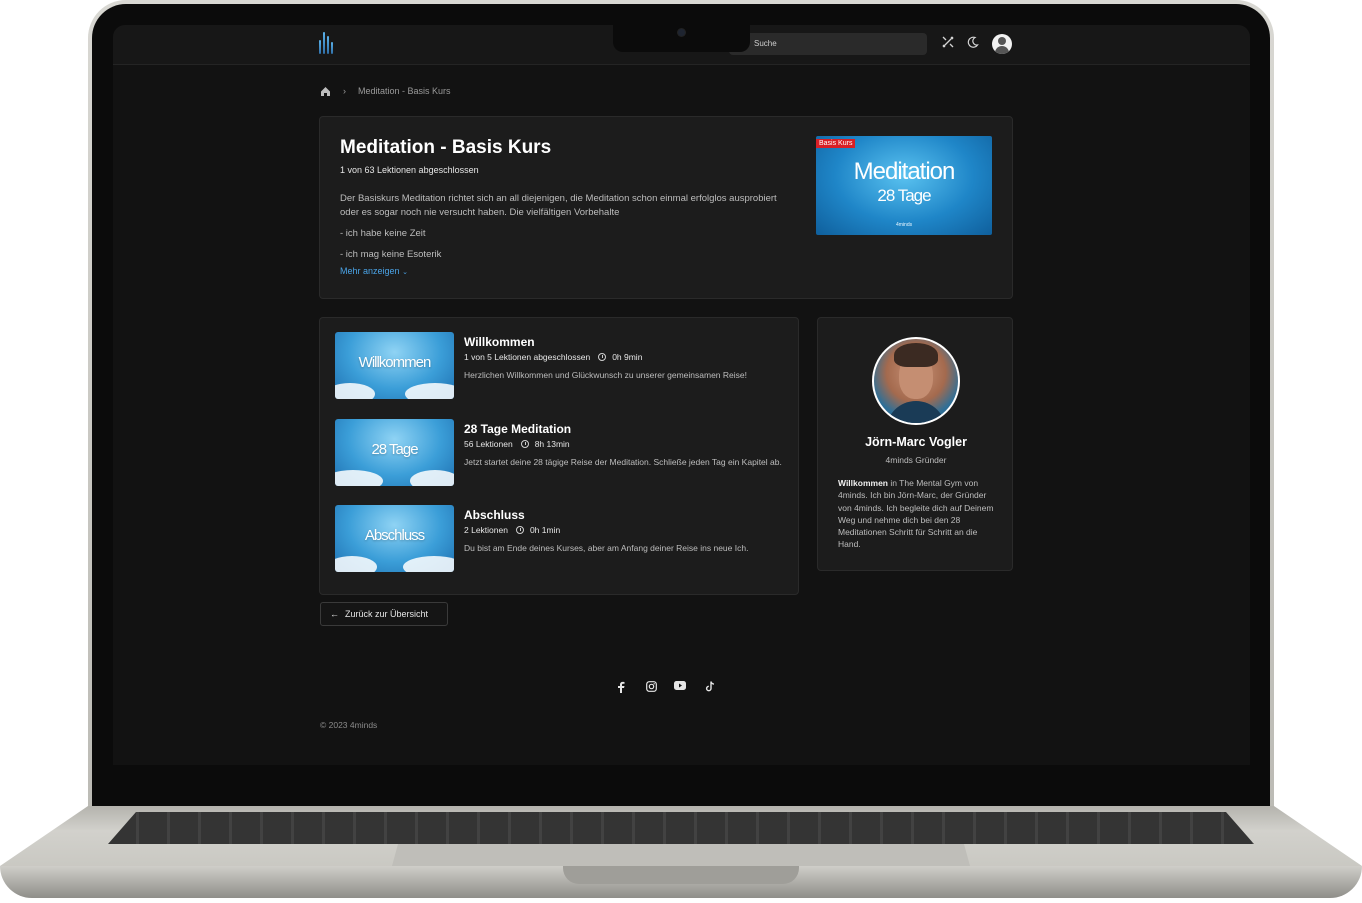  What do you see at coordinates (863, 483) in the screenshot?
I see `author-bio-bold: Willkommen` at bounding box center [863, 483].